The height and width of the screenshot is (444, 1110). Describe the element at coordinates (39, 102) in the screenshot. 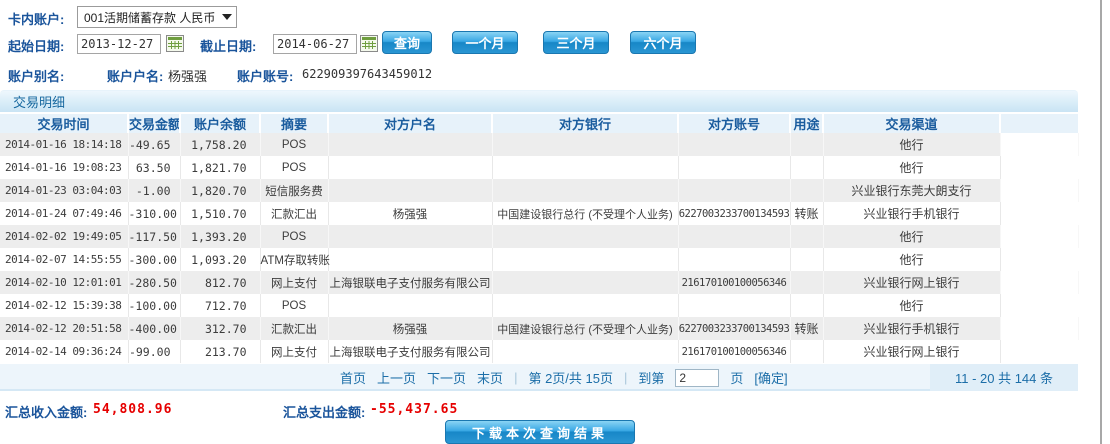

I see `section-title: 交易明细` at that location.